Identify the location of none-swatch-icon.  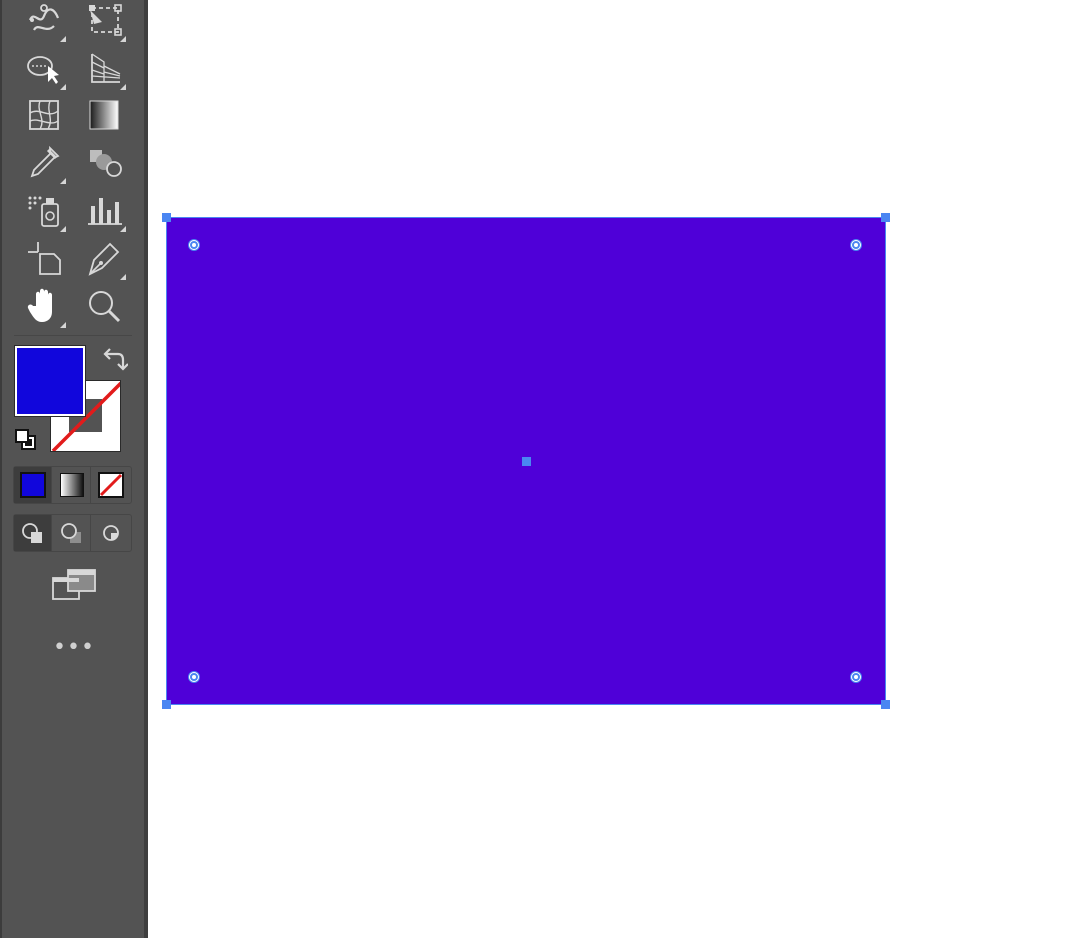
(111, 485).